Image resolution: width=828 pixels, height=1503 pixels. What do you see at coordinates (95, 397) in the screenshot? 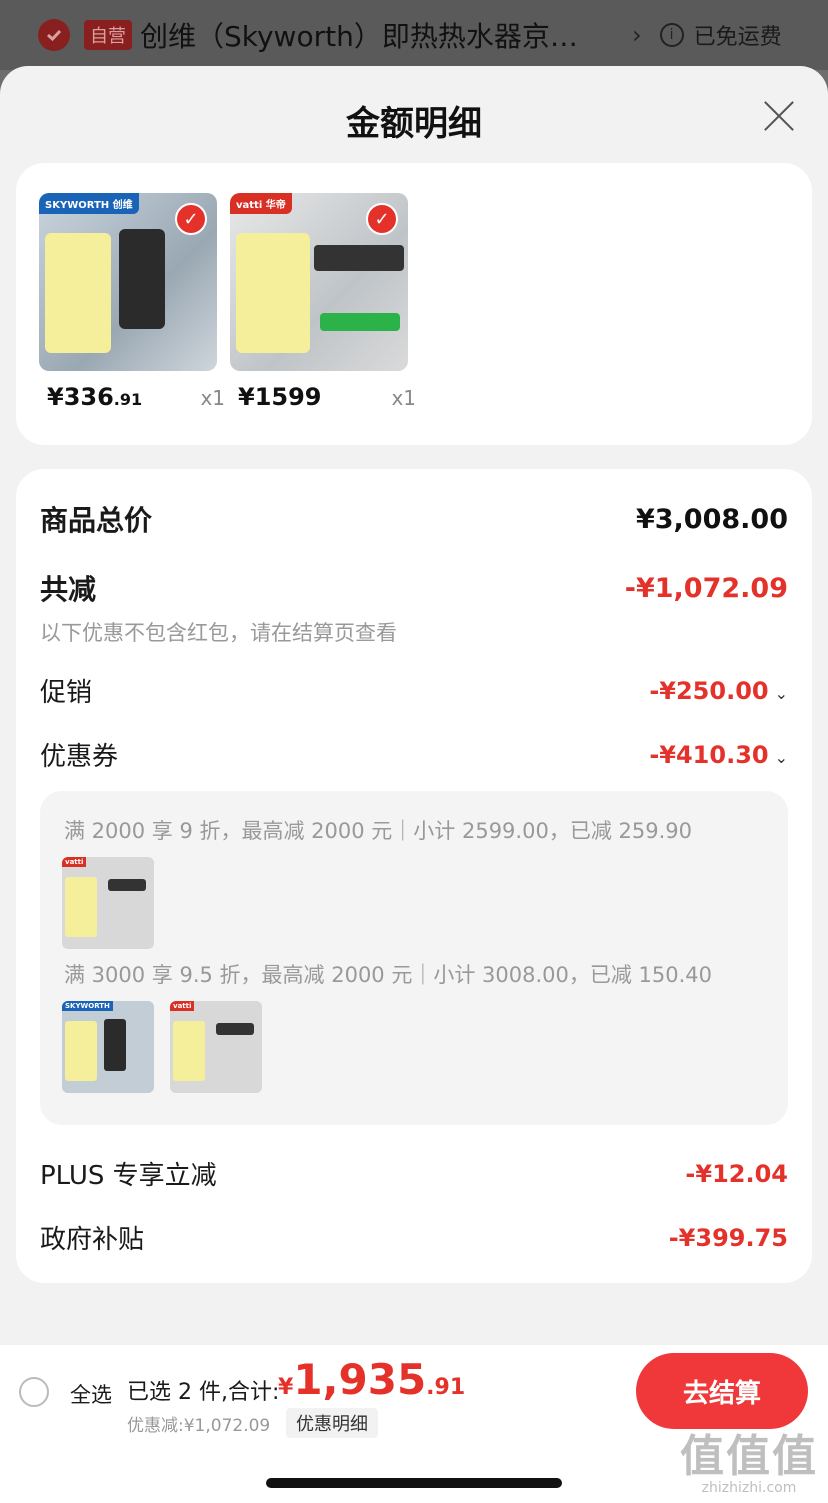
I see `product-price: ¥336.91` at bounding box center [95, 397].